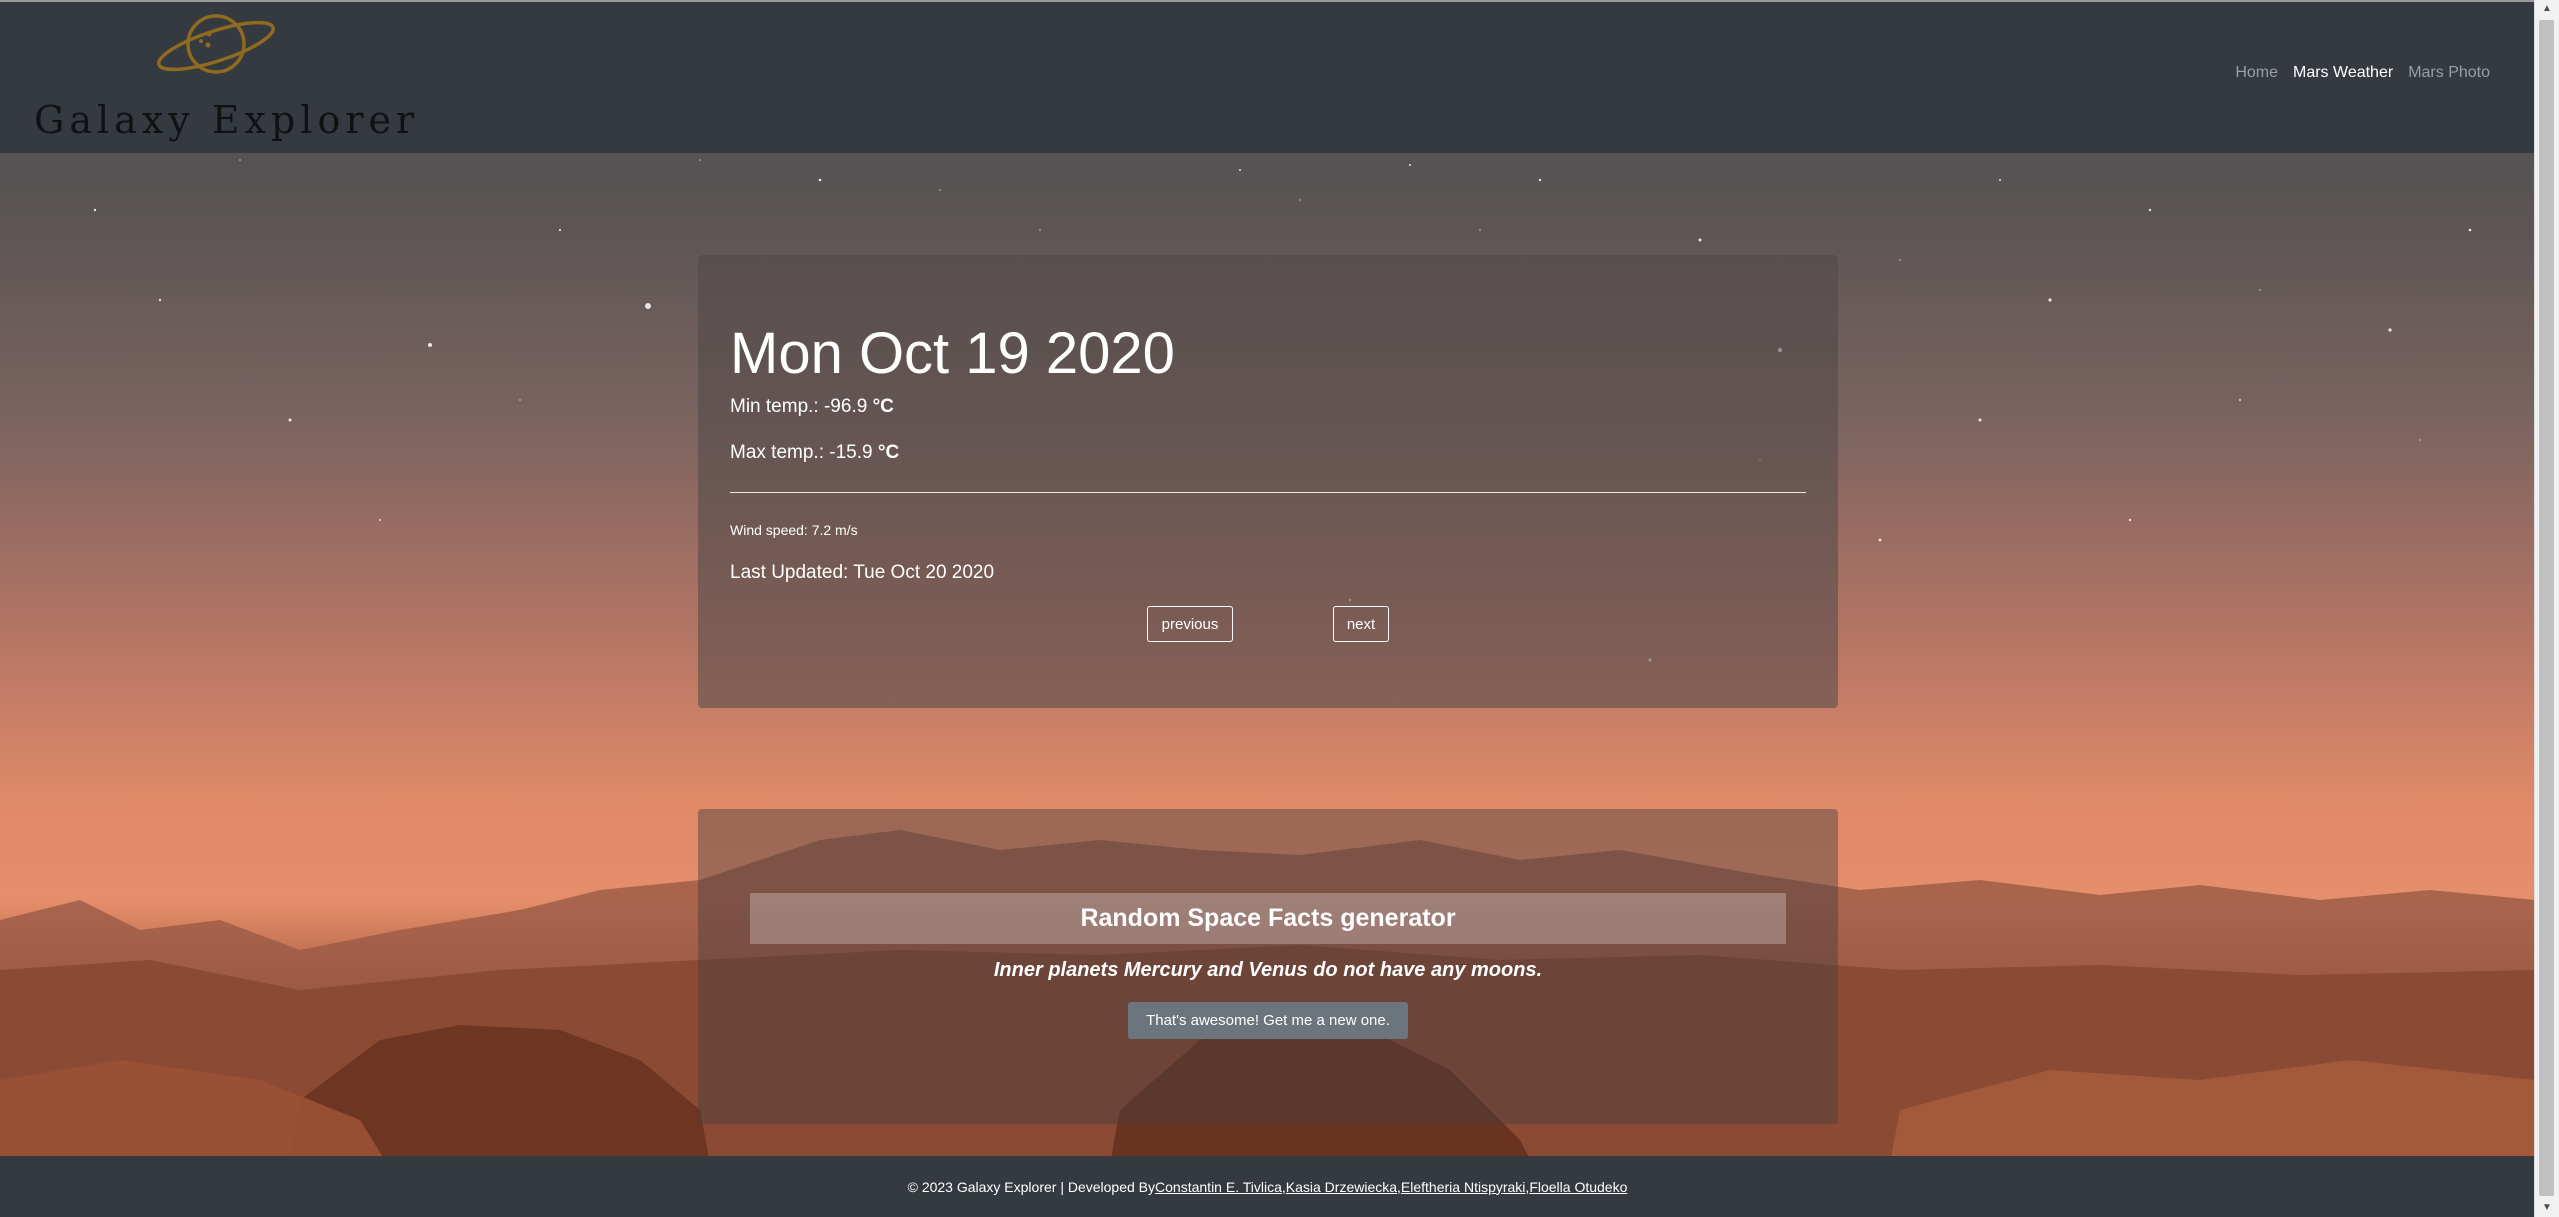  Describe the element at coordinates (794, 530) in the screenshot. I see `wind-speed: Wind speed: 7.2 m/s` at that location.